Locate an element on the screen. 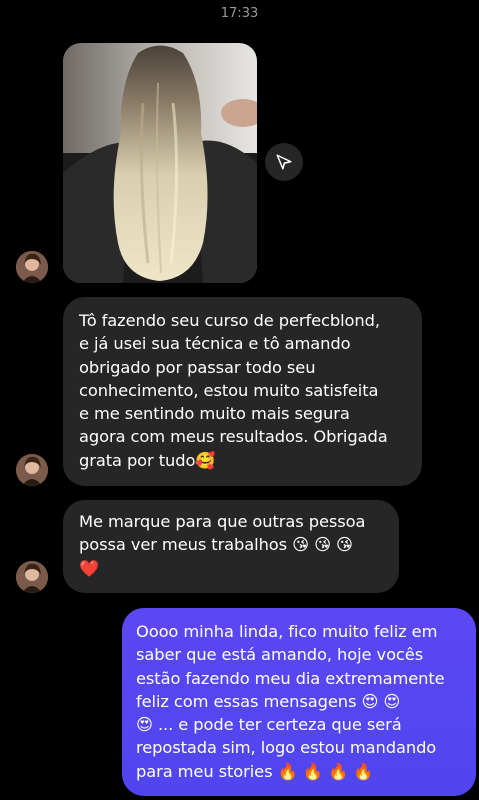 The width and height of the screenshot is (479, 800). message-line: feliz com essas mensagens 😍 😍 is located at coordinates (268, 701).